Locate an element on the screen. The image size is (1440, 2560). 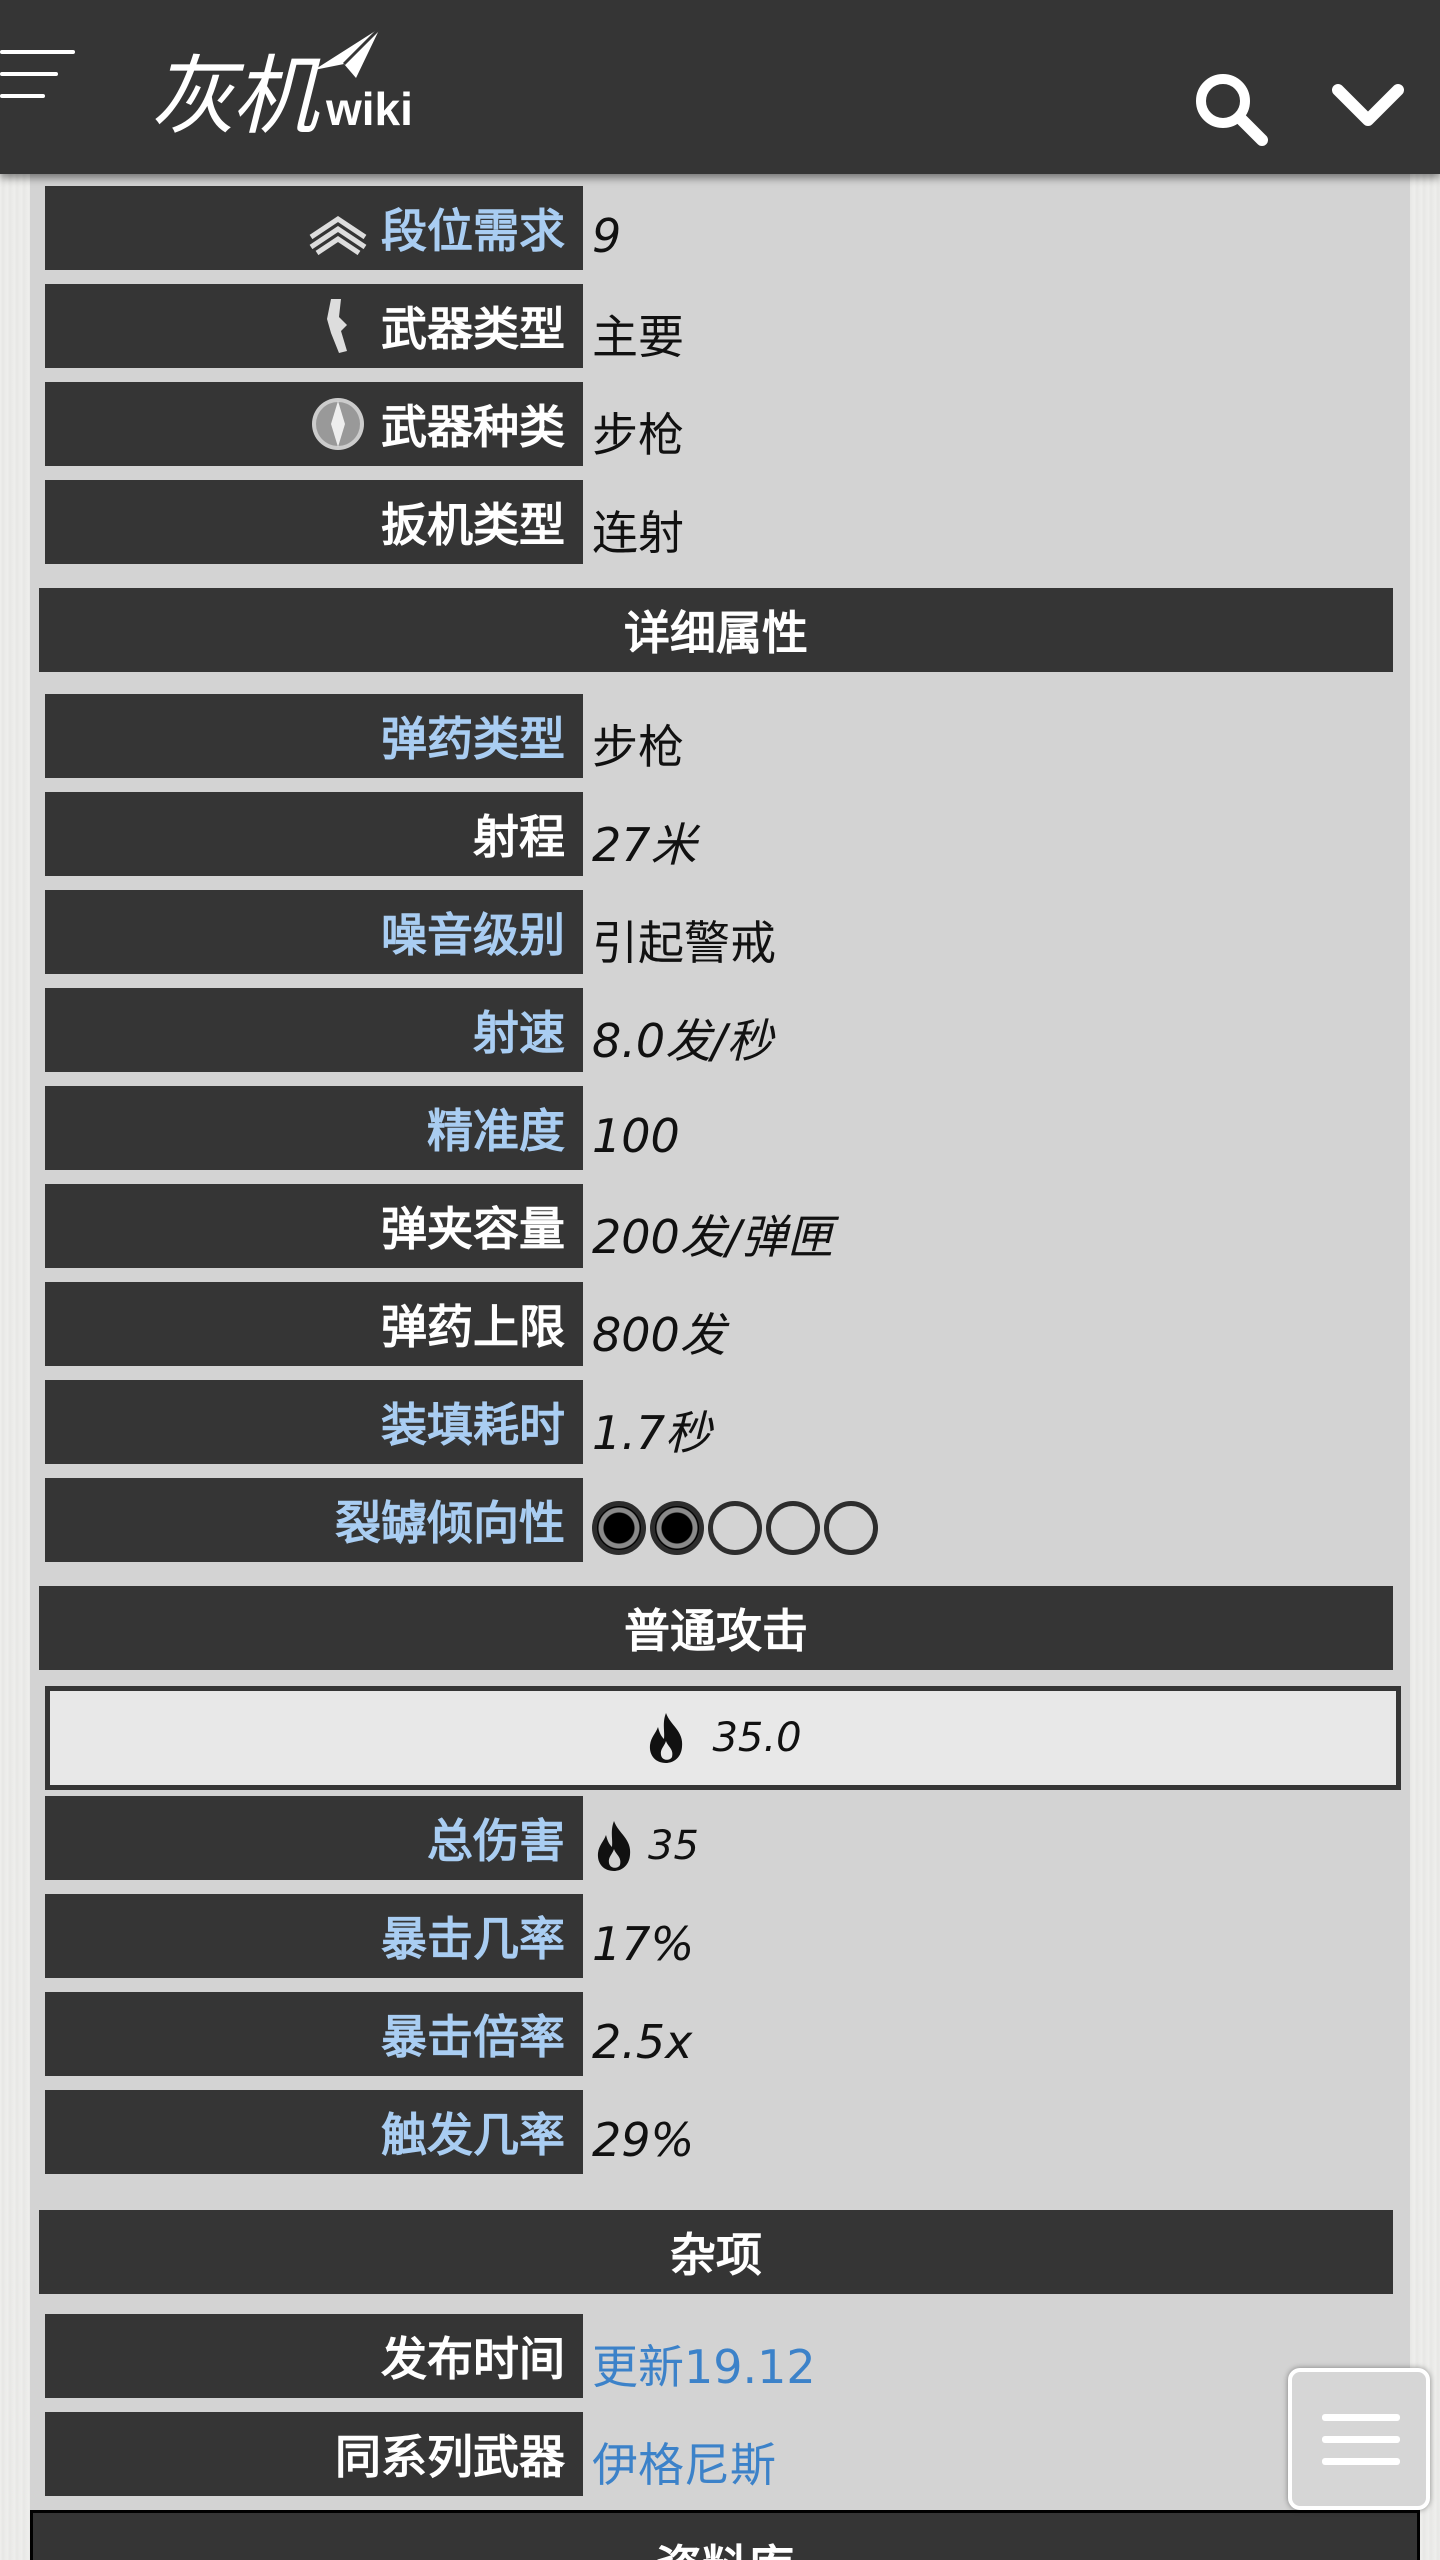
info-row-ammo-type: 弹药类型 步枪 is located at coordinates (727, 736).